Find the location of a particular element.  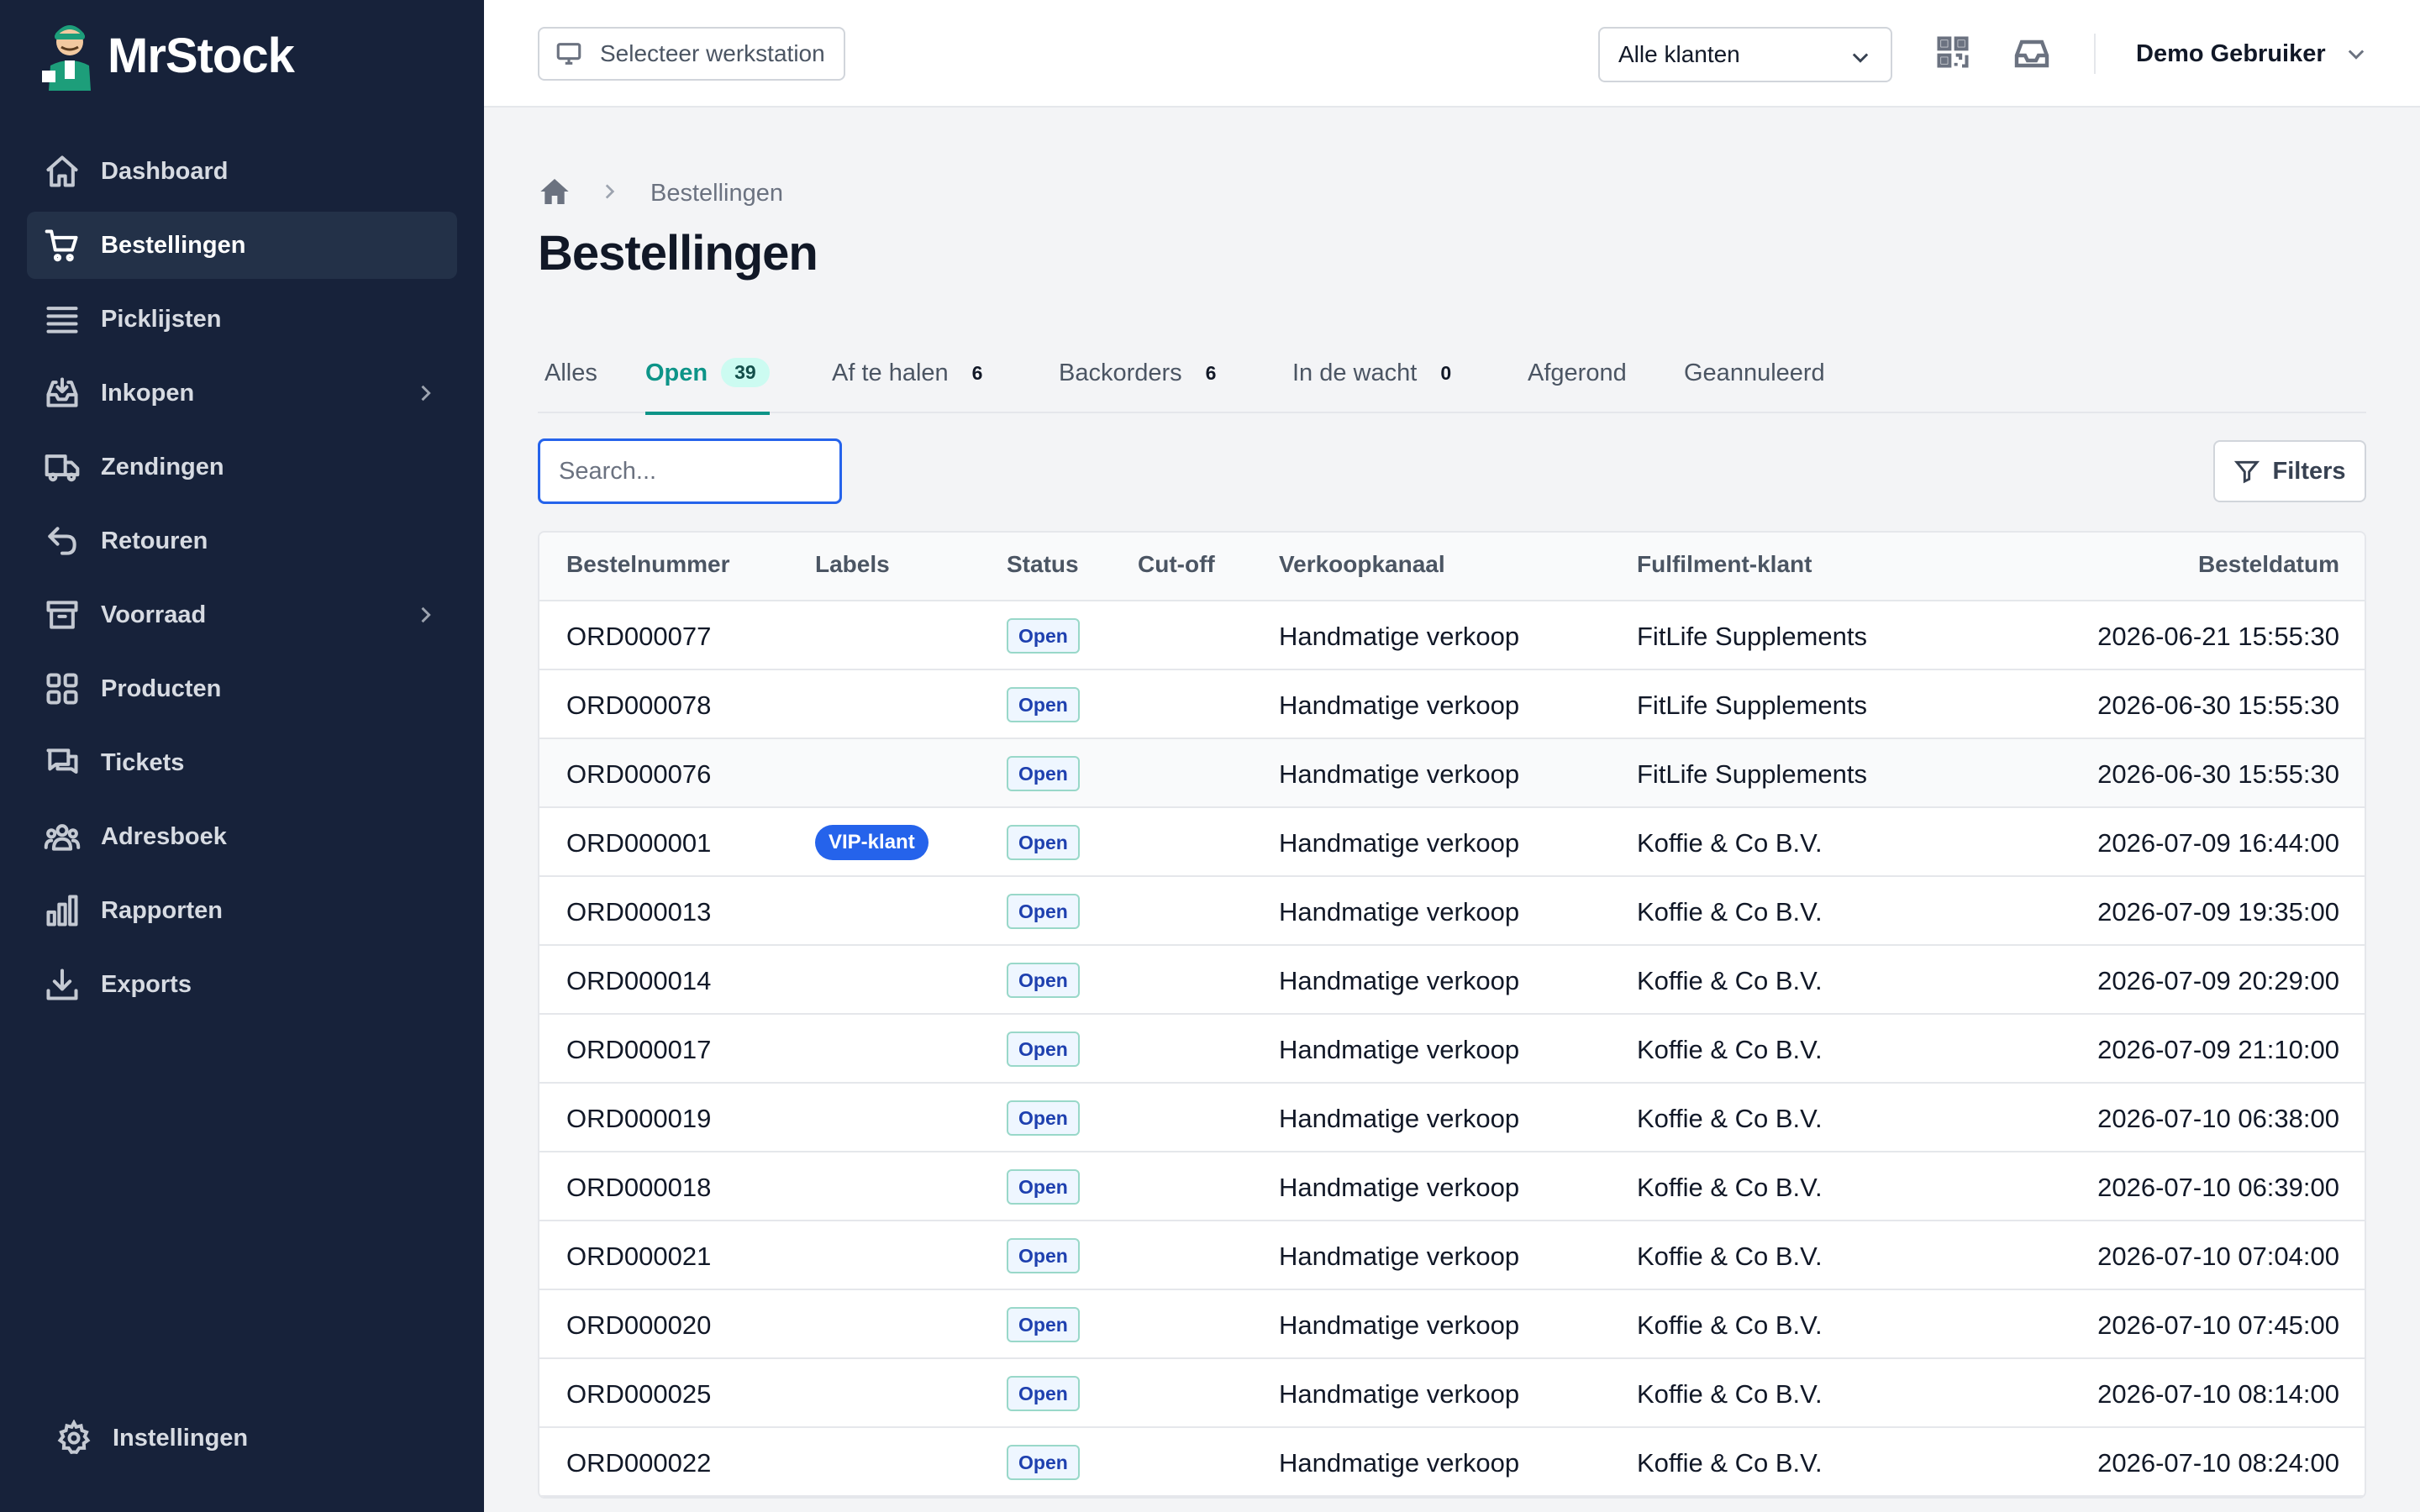

user-menu: Demo Gebruiker is located at coordinates (2252, 54).